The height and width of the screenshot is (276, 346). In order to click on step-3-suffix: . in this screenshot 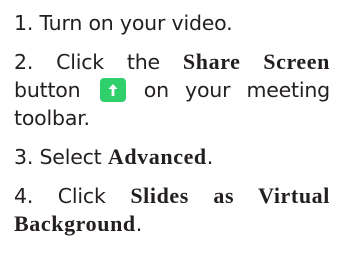, I will do `click(210, 157)`.